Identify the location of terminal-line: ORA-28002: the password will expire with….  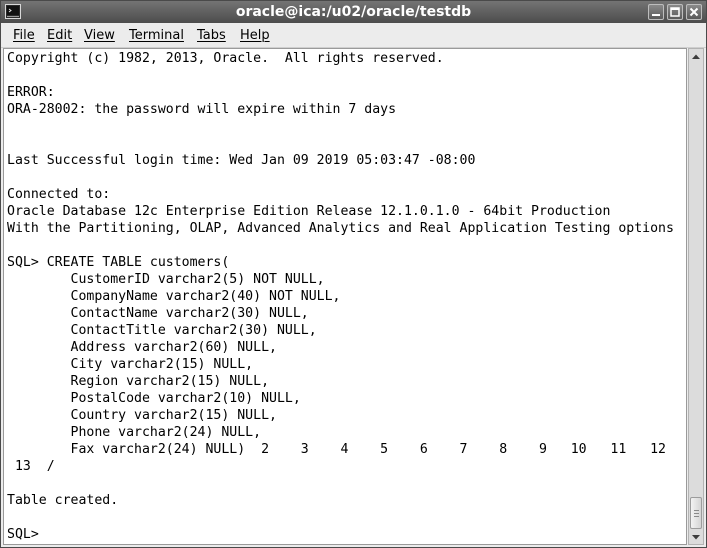
(202, 109).